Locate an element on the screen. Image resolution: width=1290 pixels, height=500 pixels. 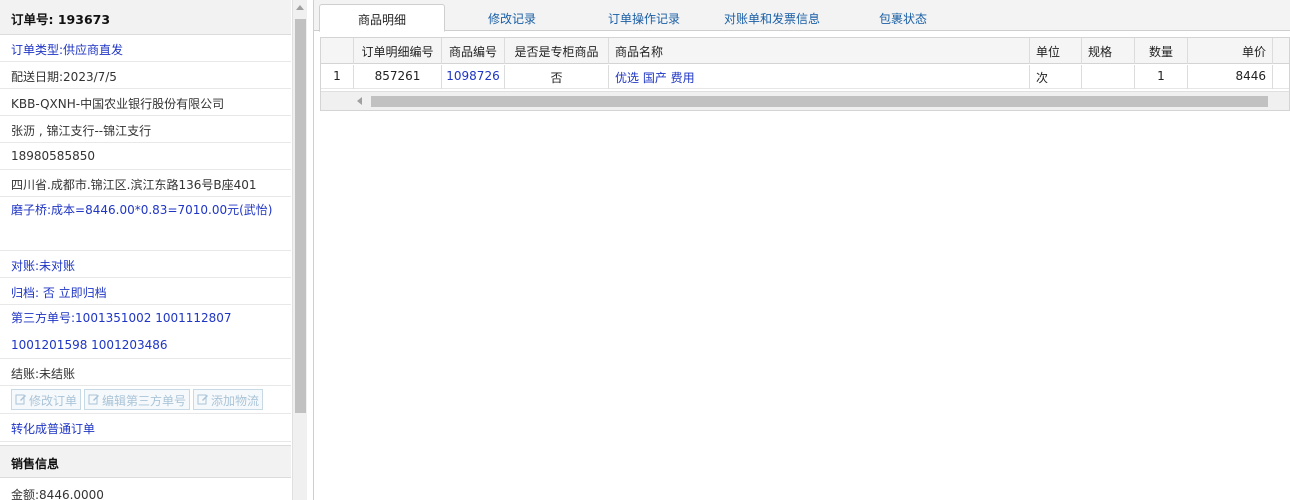
delivery-address: 四川省.成都市.锦江区.滨江东路136号B座401 is located at coordinates (145, 183).